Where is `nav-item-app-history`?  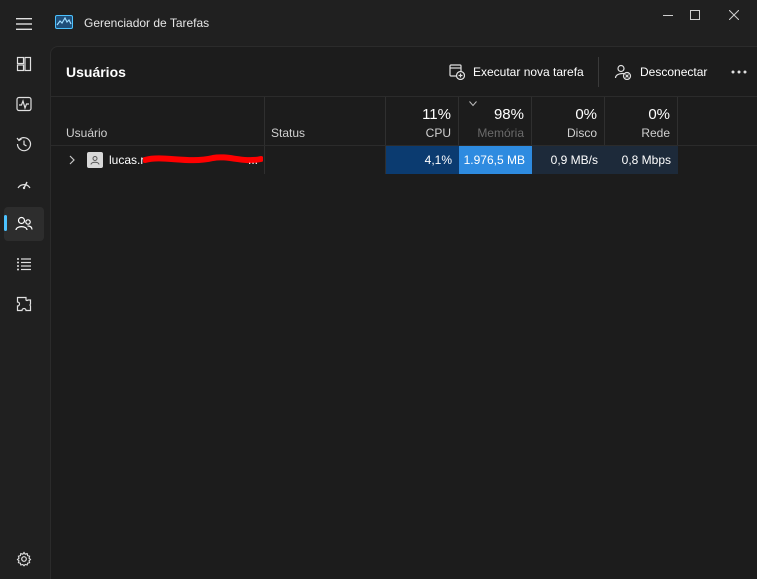
nav-item-app-history is located at coordinates (24, 144).